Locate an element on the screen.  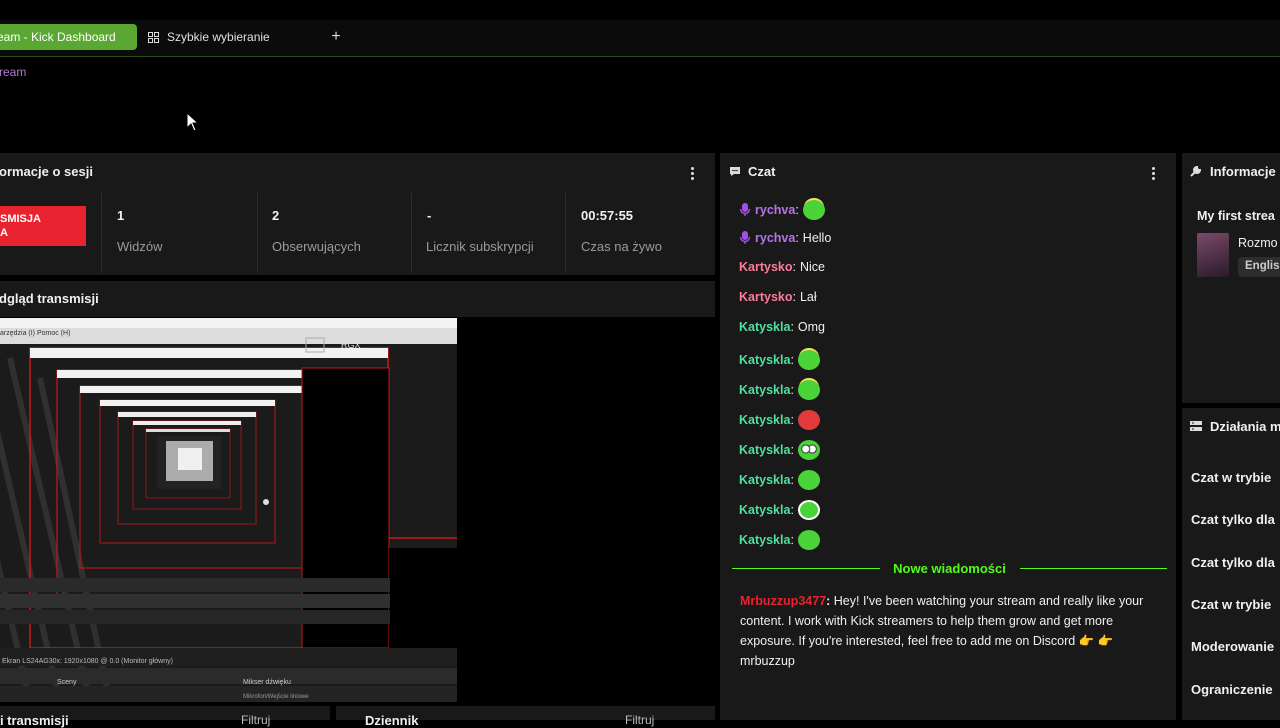
viewers-label: Widzów is located at coordinates (140, 246).